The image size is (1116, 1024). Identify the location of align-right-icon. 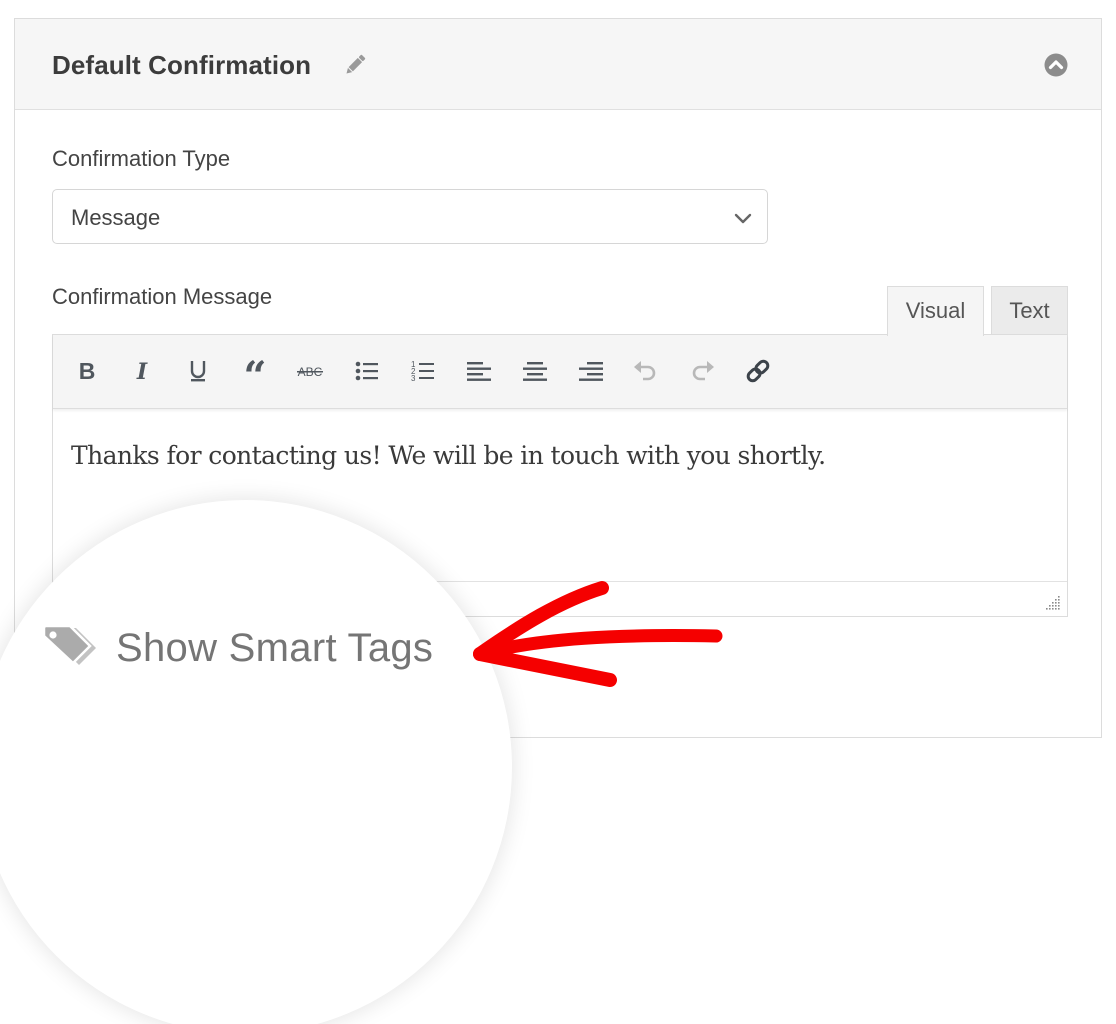
(591, 371).